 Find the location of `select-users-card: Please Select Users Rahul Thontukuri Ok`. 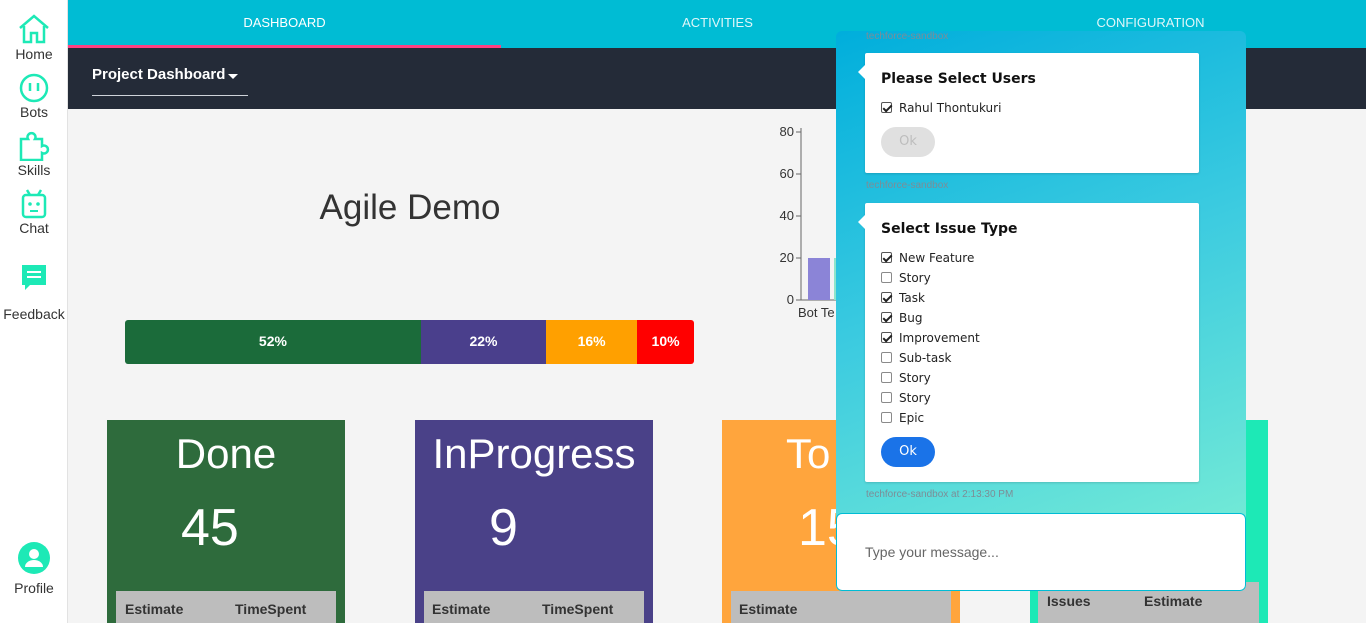

select-users-card: Please Select Users Rahul Thontukuri Ok is located at coordinates (1028, 113).